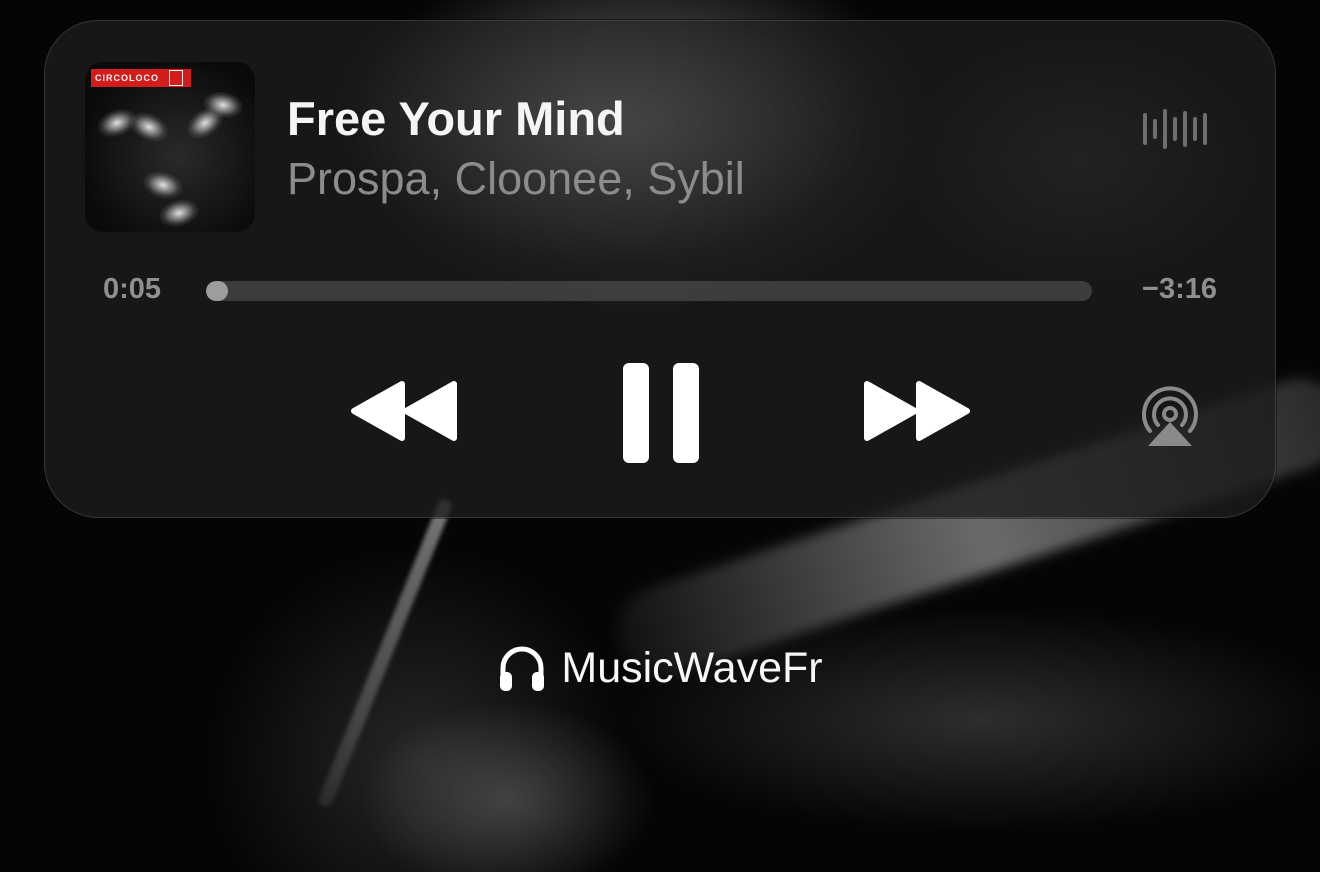  I want to click on pause-button, so click(661, 413).